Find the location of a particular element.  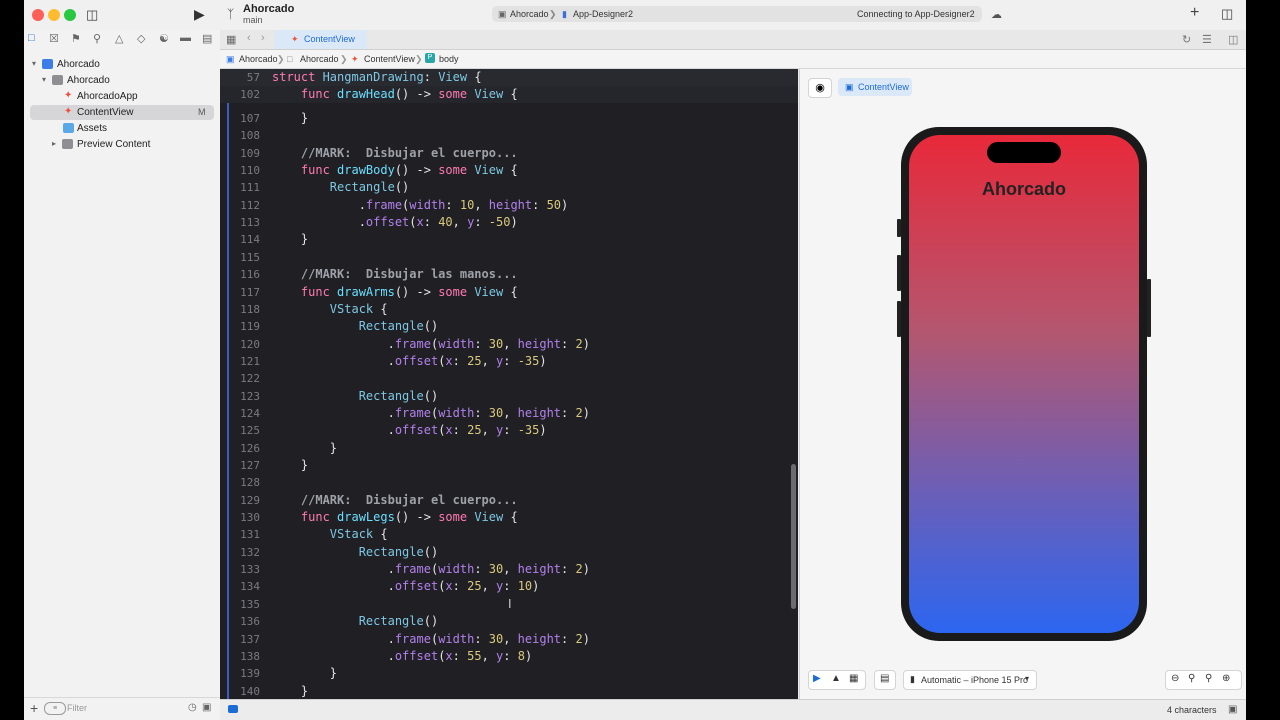

forward-icon: › is located at coordinates (263, 38).